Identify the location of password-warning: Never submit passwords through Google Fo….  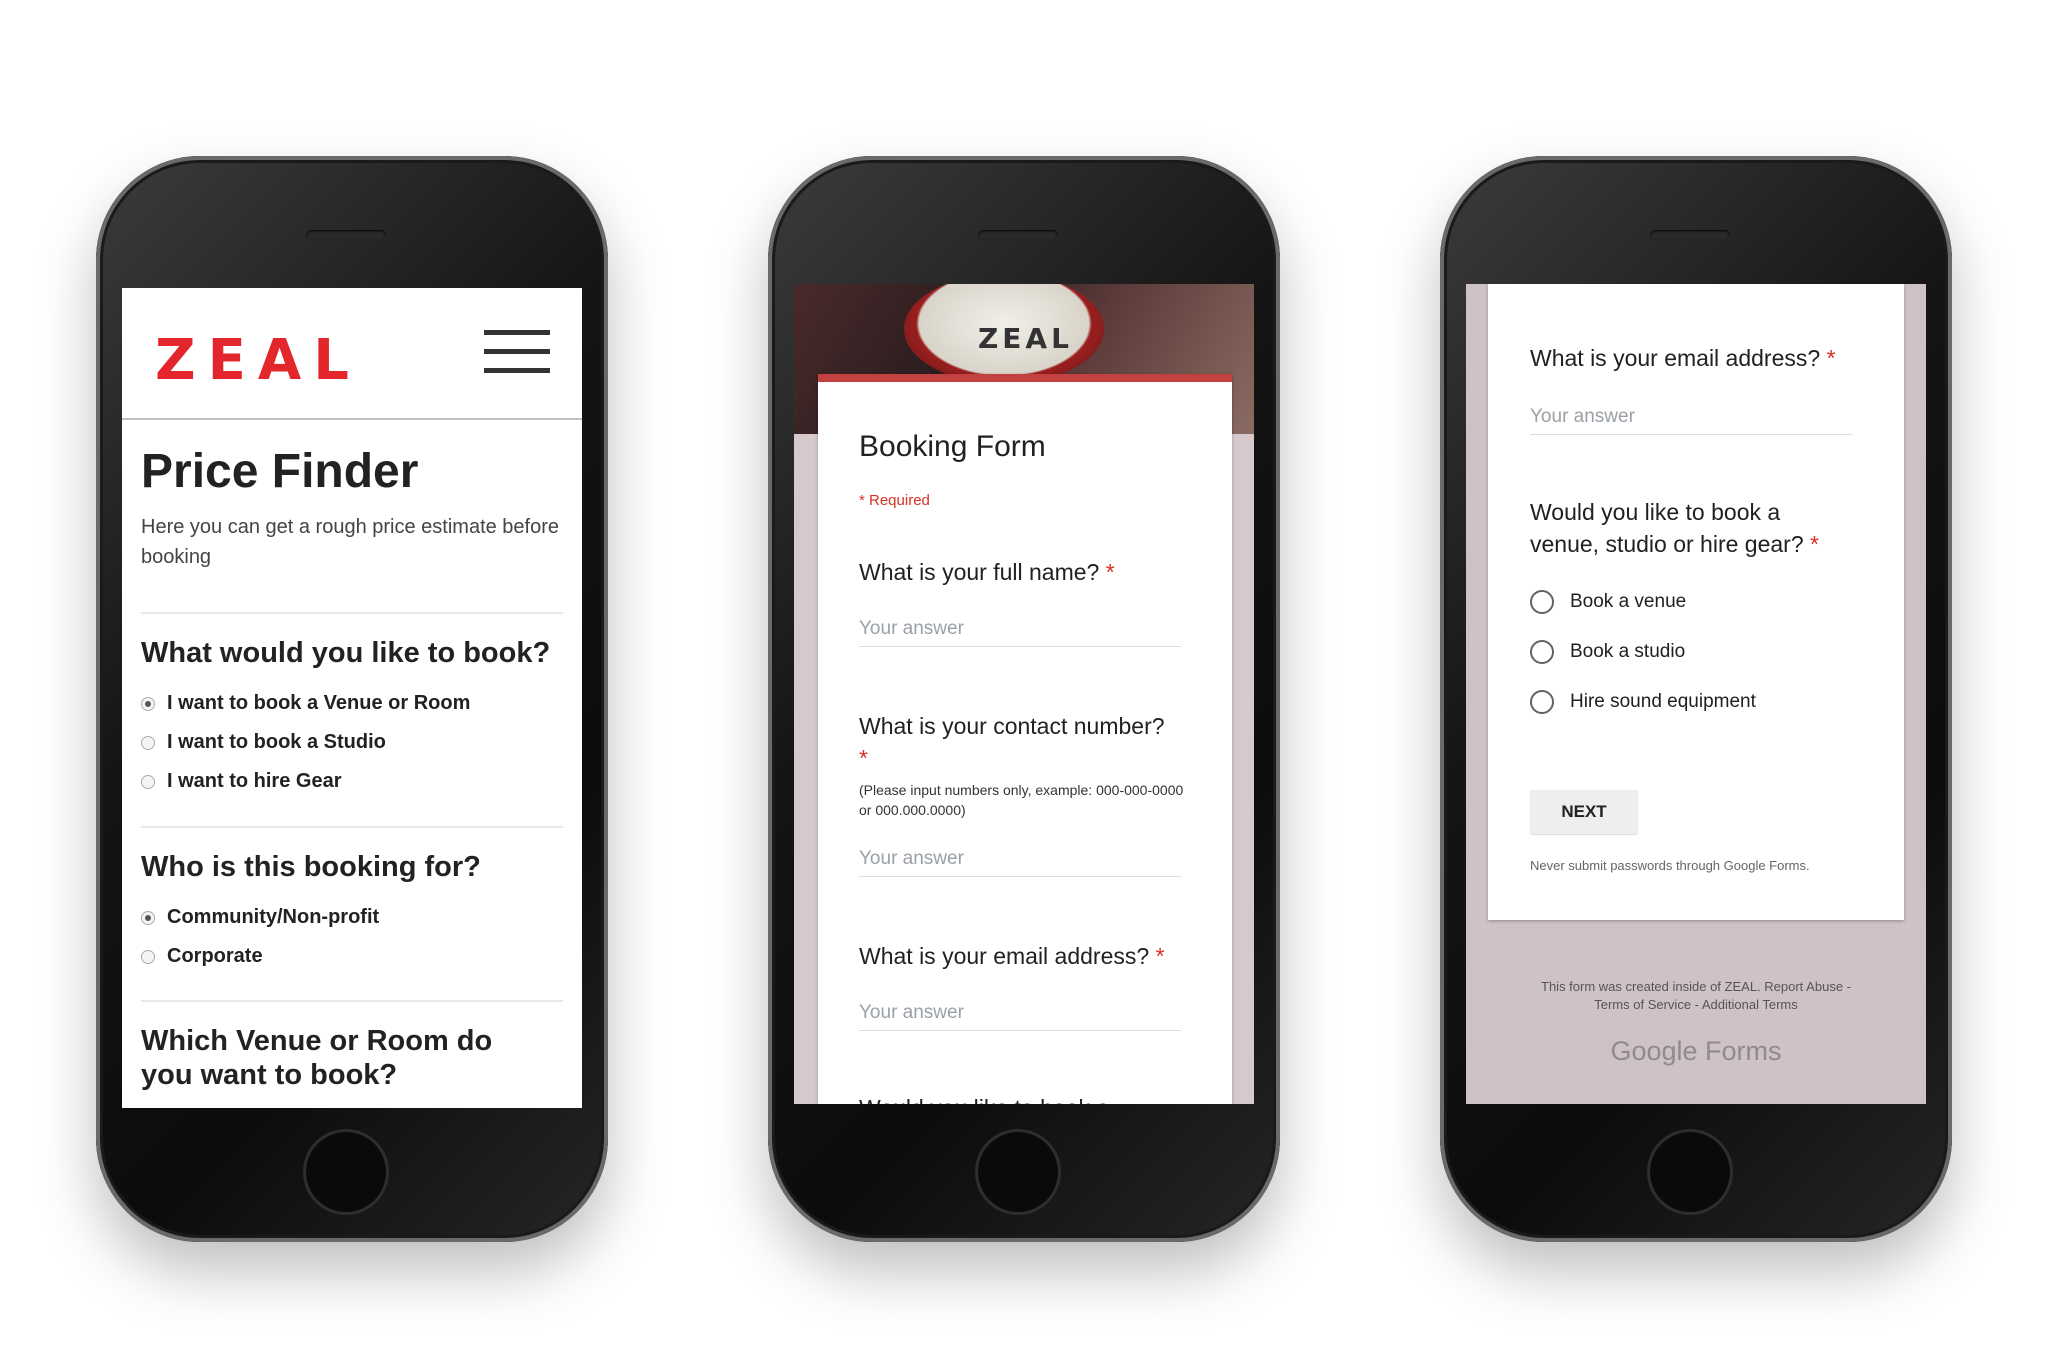
(1670, 865).